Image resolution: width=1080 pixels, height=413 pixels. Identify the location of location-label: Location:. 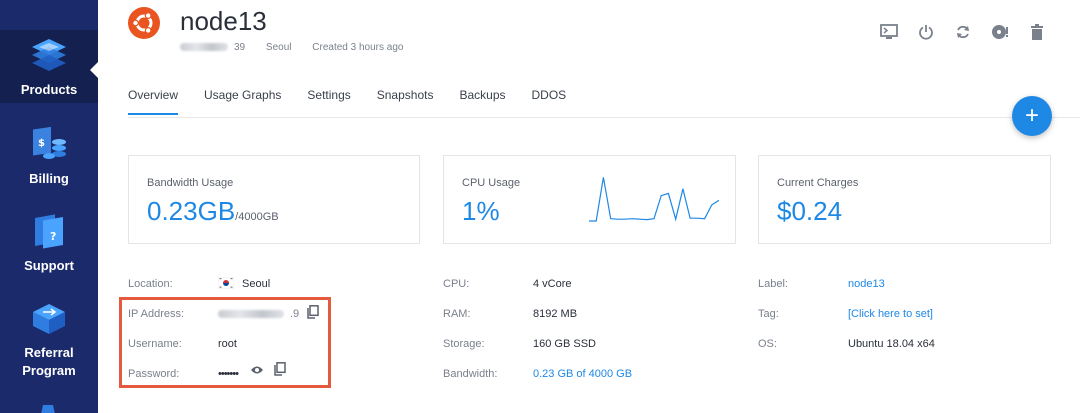
(150, 284).